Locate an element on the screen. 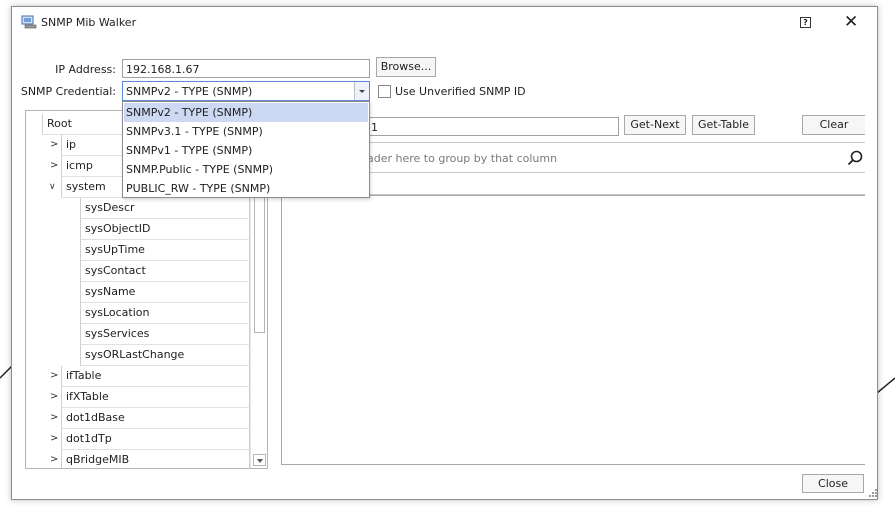 Image resolution: width=895 pixels, height=515 pixels. clear-button: Clear is located at coordinates (833, 125).